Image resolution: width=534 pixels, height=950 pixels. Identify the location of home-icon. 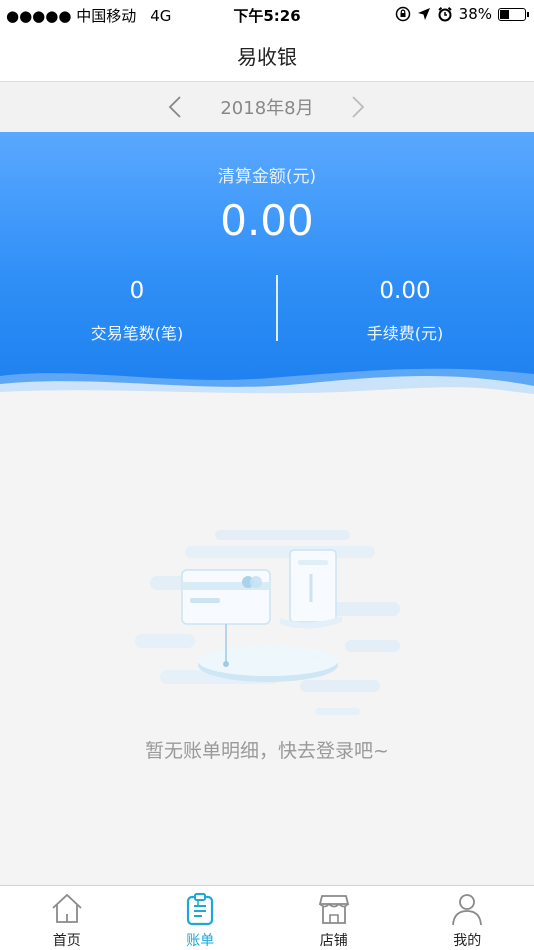
(67, 908).